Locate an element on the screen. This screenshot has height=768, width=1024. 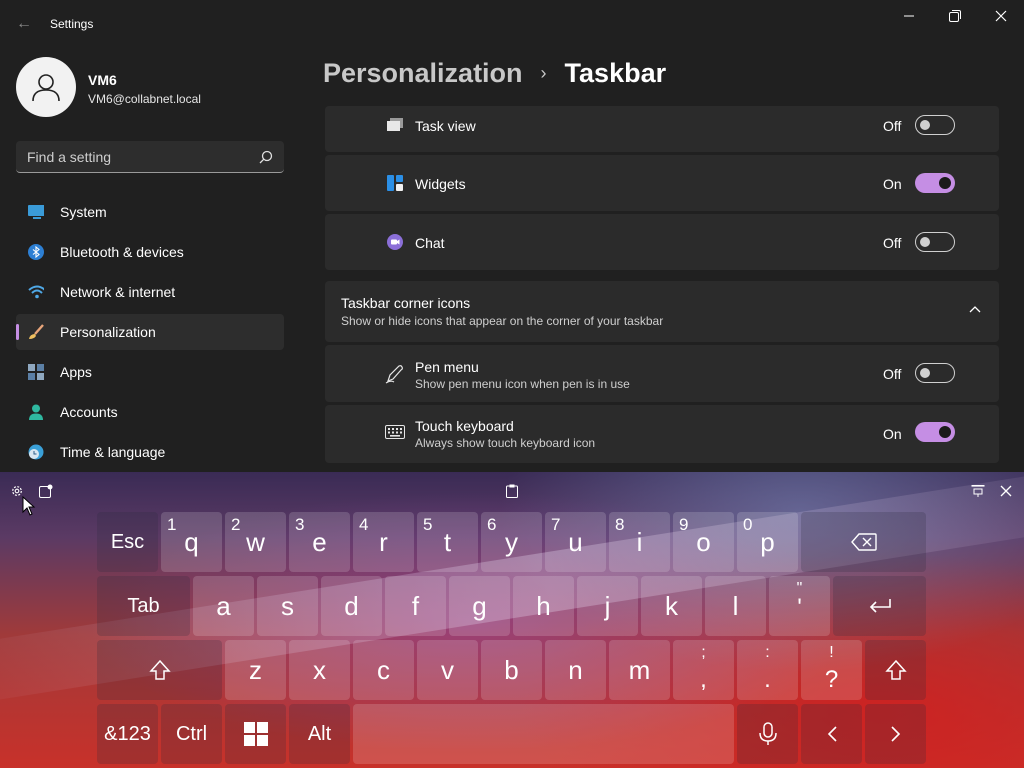
key-r: 4r is located at coordinates (383, 542).